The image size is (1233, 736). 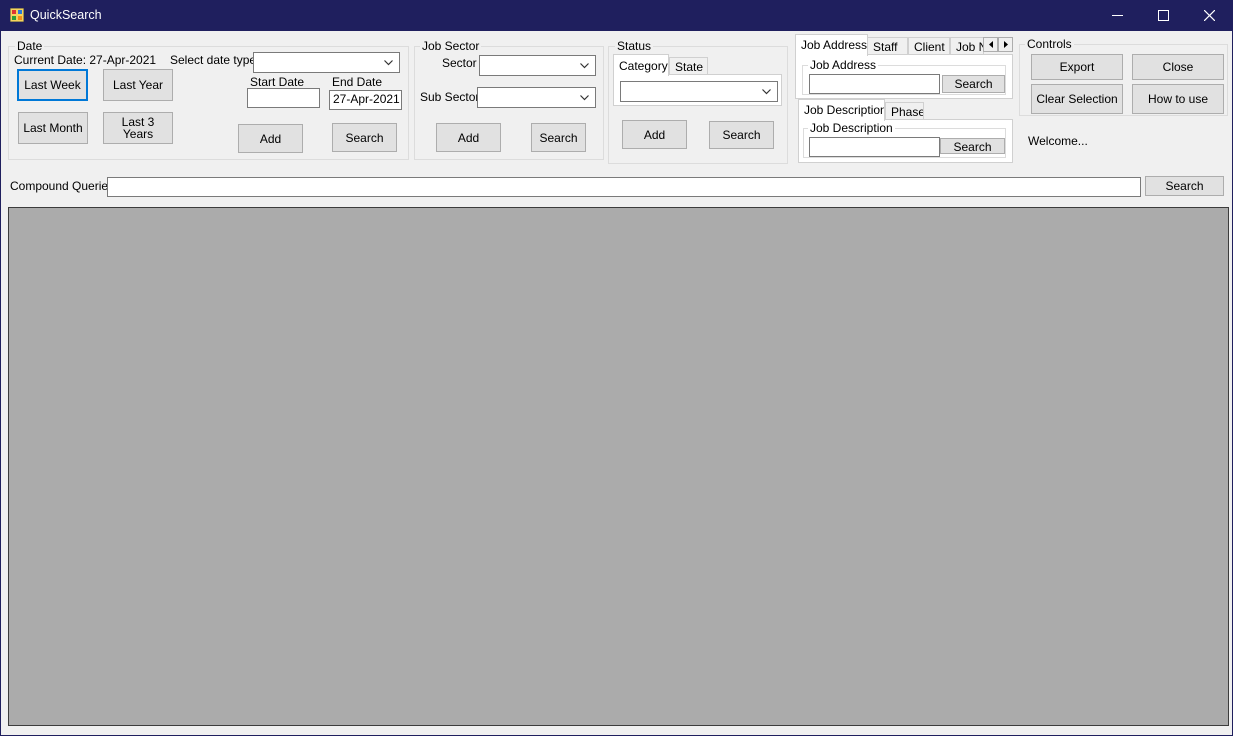 I want to click on compound-queries-input, so click(x=624, y=187).